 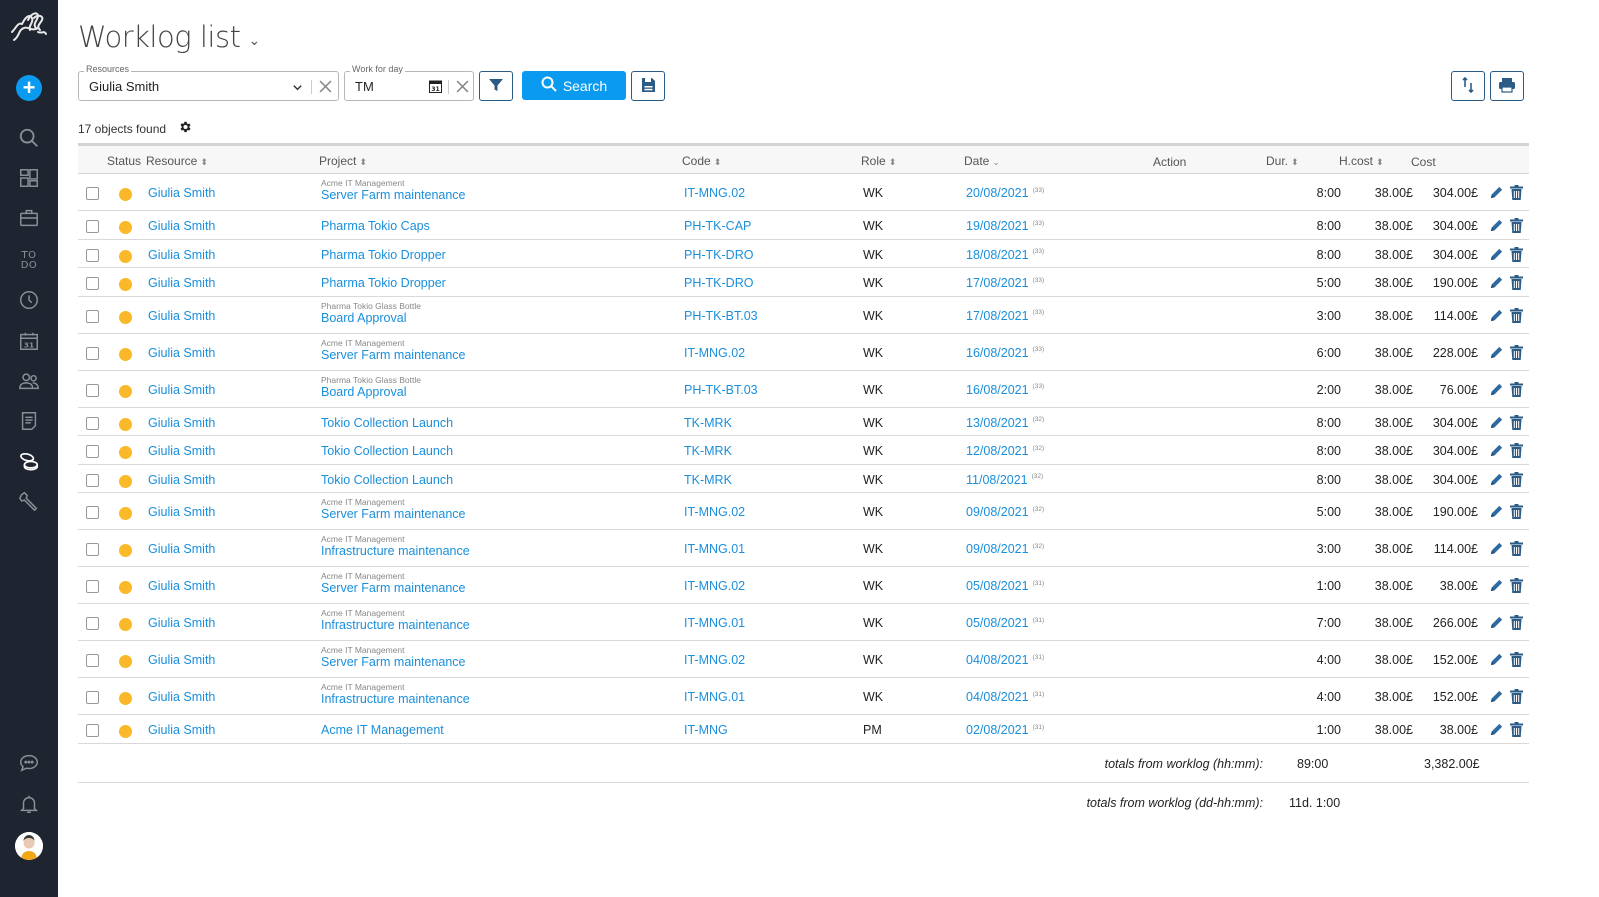 What do you see at coordinates (462, 88) in the screenshot?
I see `clear-workday-icon` at bounding box center [462, 88].